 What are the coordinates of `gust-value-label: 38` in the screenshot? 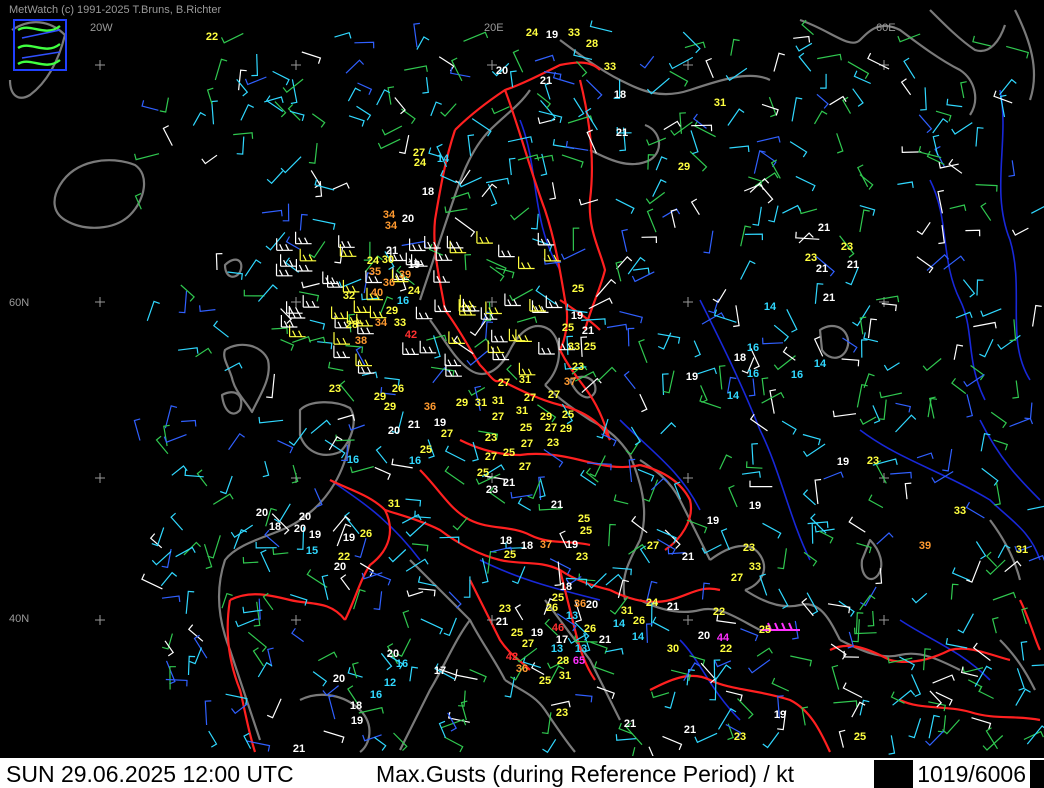 It's located at (361, 341).